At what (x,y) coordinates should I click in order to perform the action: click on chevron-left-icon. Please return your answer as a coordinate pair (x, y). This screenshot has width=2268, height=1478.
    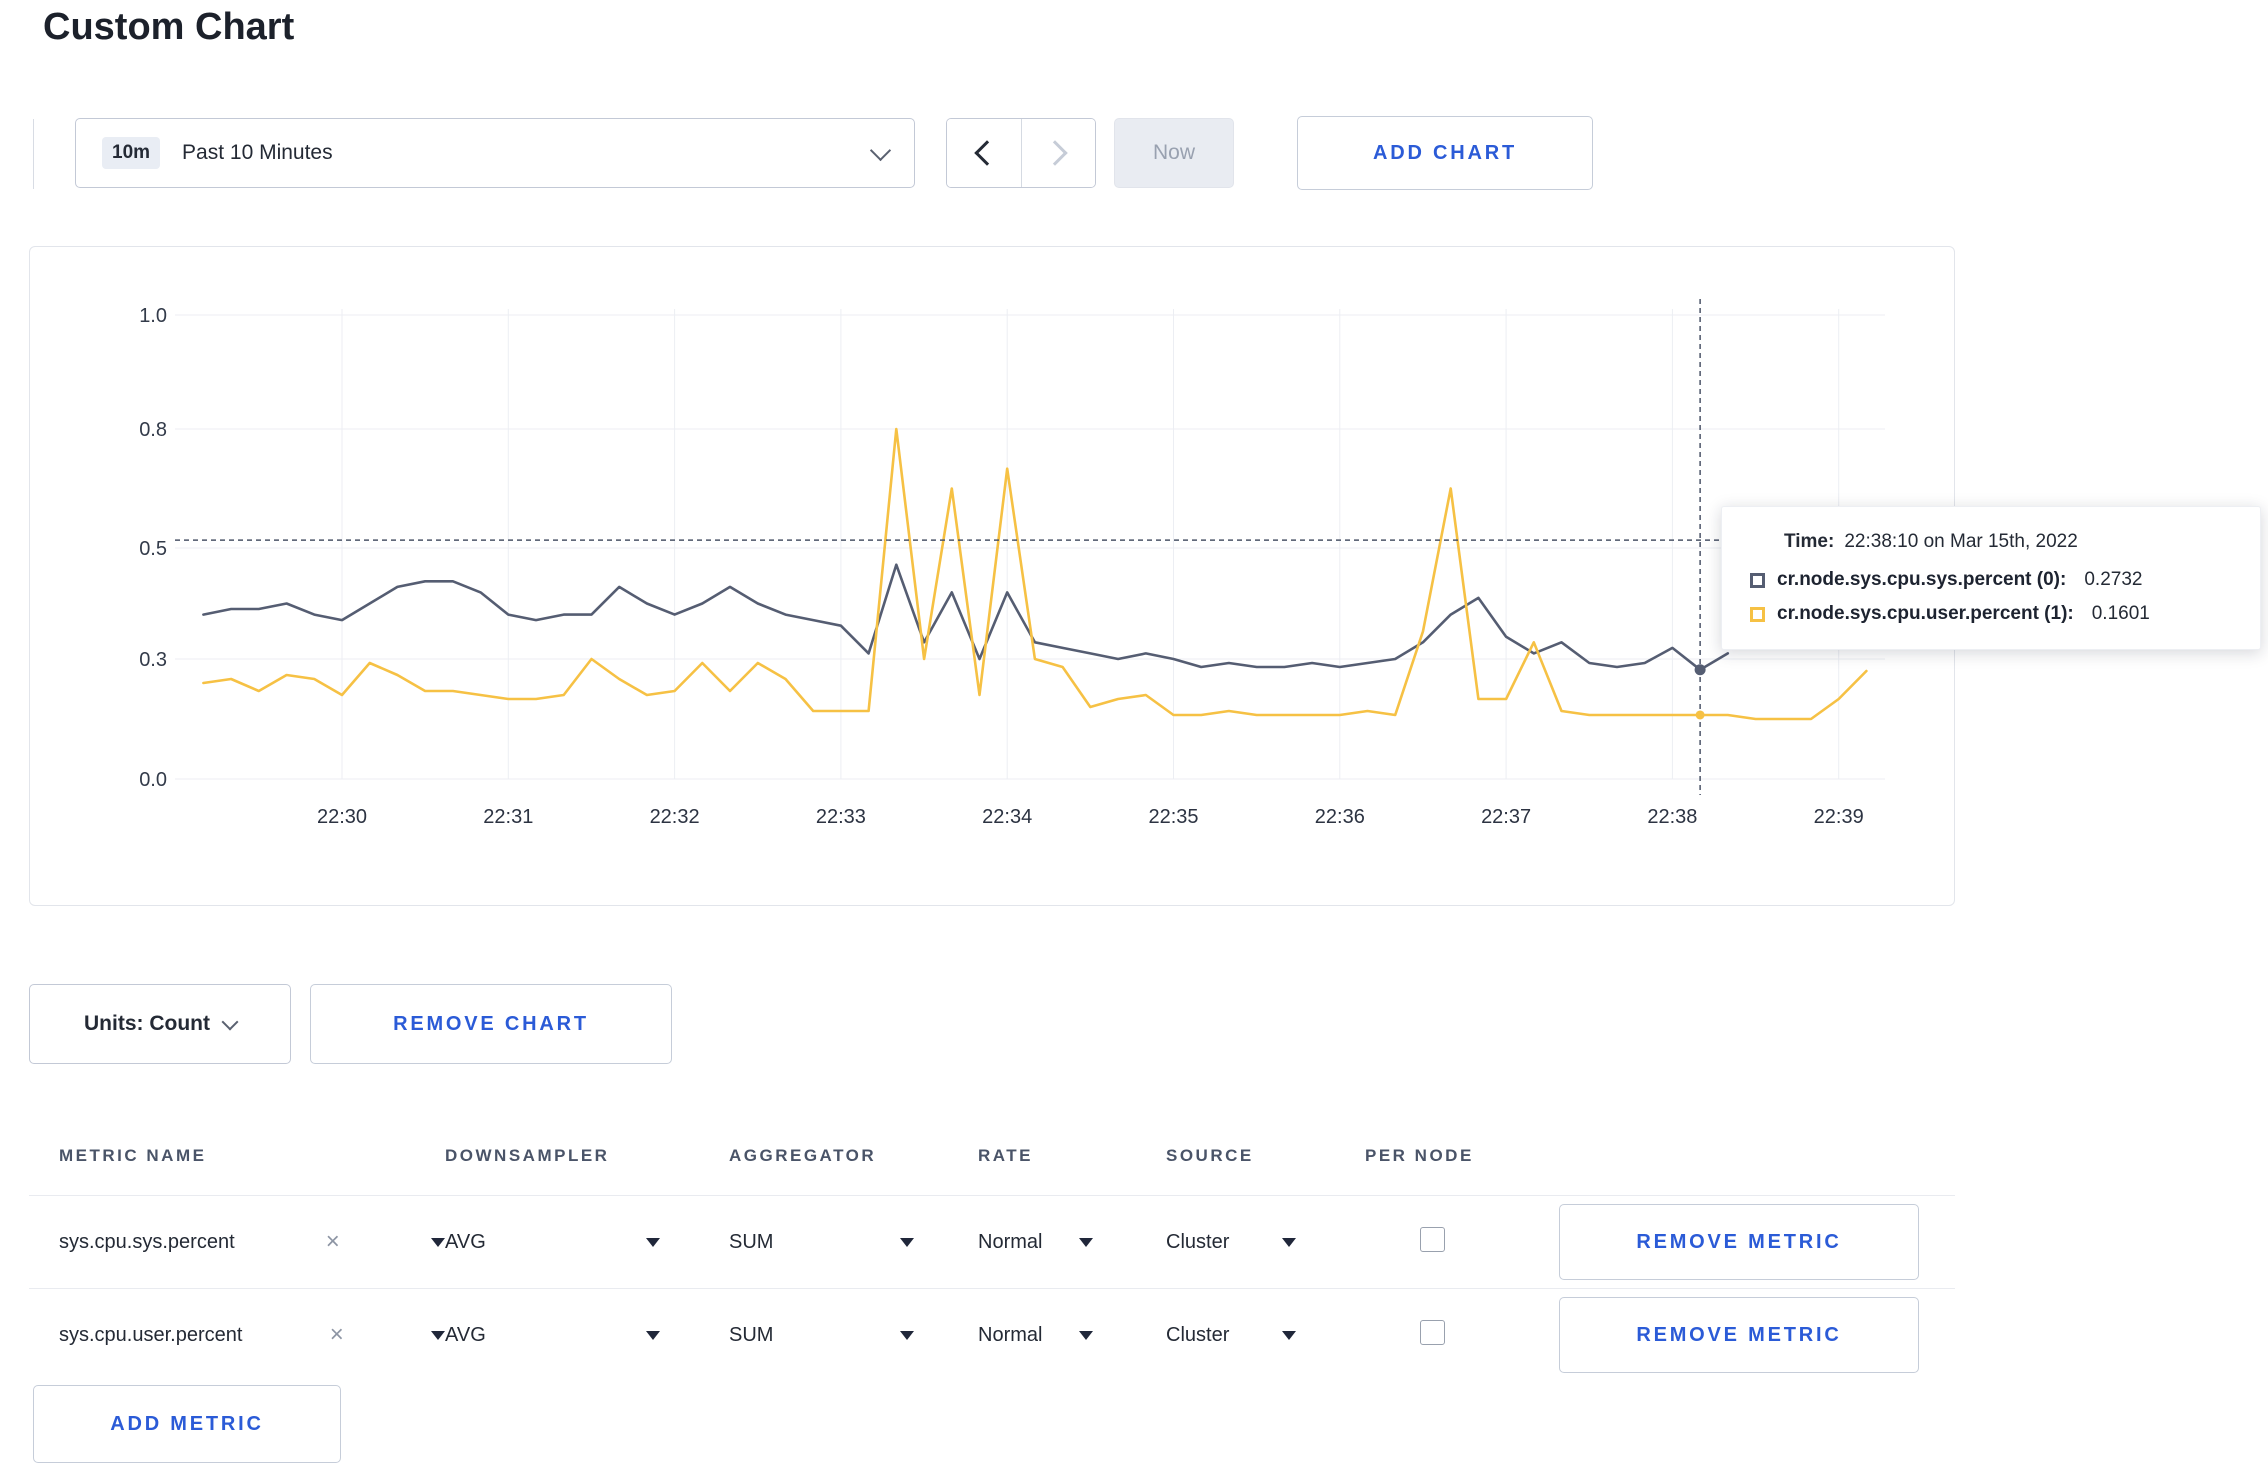
    Looking at the image, I should click on (987, 153).